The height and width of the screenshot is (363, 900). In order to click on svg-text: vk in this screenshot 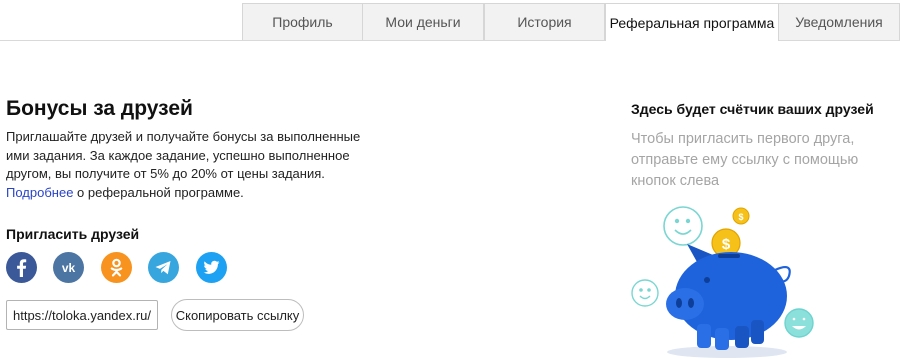, I will do `click(69, 268)`.